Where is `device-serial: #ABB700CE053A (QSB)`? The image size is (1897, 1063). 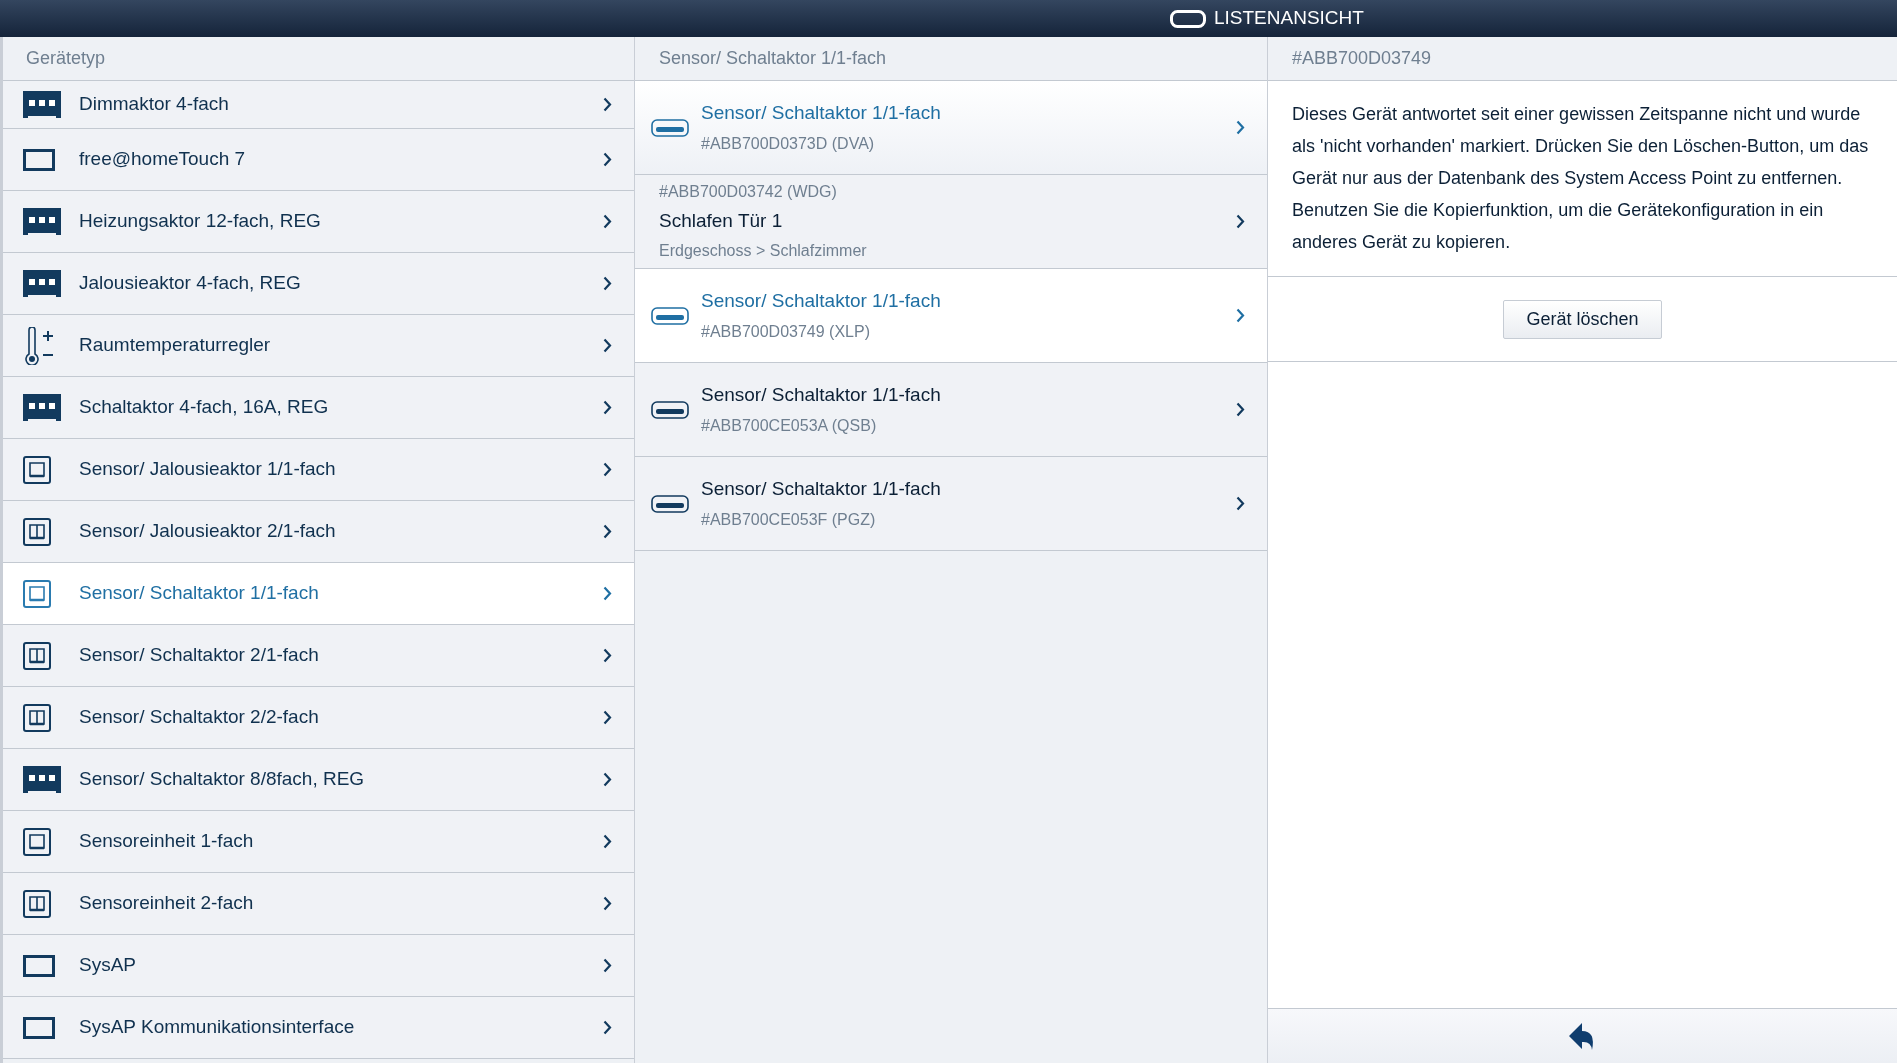
device-serial: #ABB700CE053A (QSB) is located at coordinates (789, 425).